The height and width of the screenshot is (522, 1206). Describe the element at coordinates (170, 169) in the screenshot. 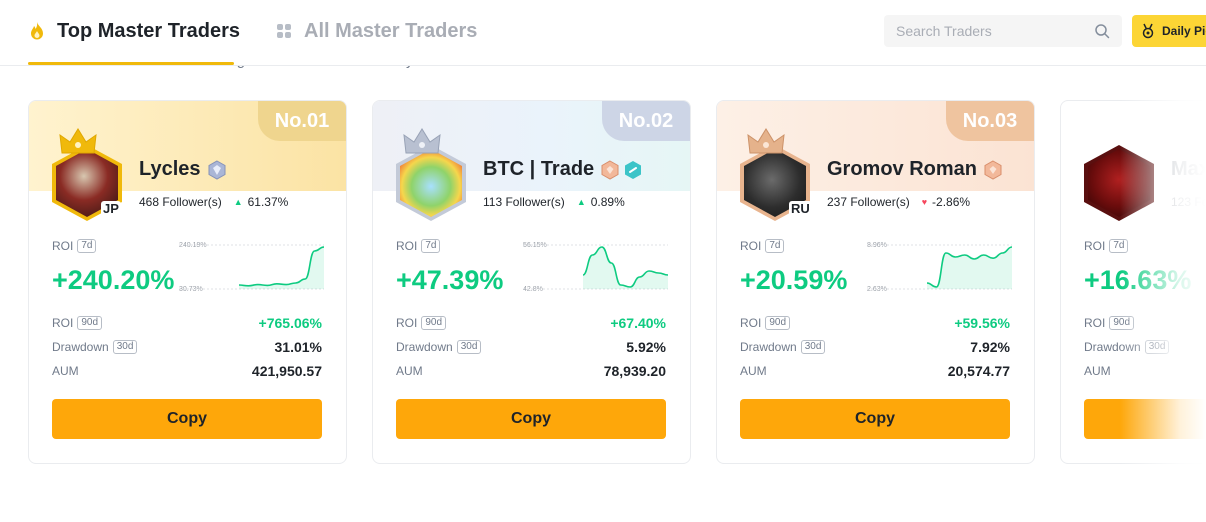

I see `trader-name-text: Lycles` at that location.